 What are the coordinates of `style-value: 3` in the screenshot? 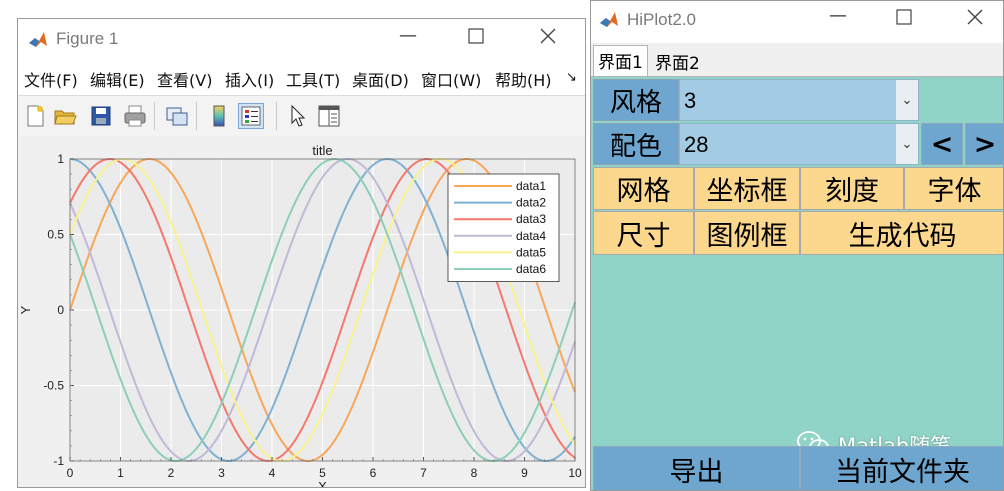 It's located at (690, 100).